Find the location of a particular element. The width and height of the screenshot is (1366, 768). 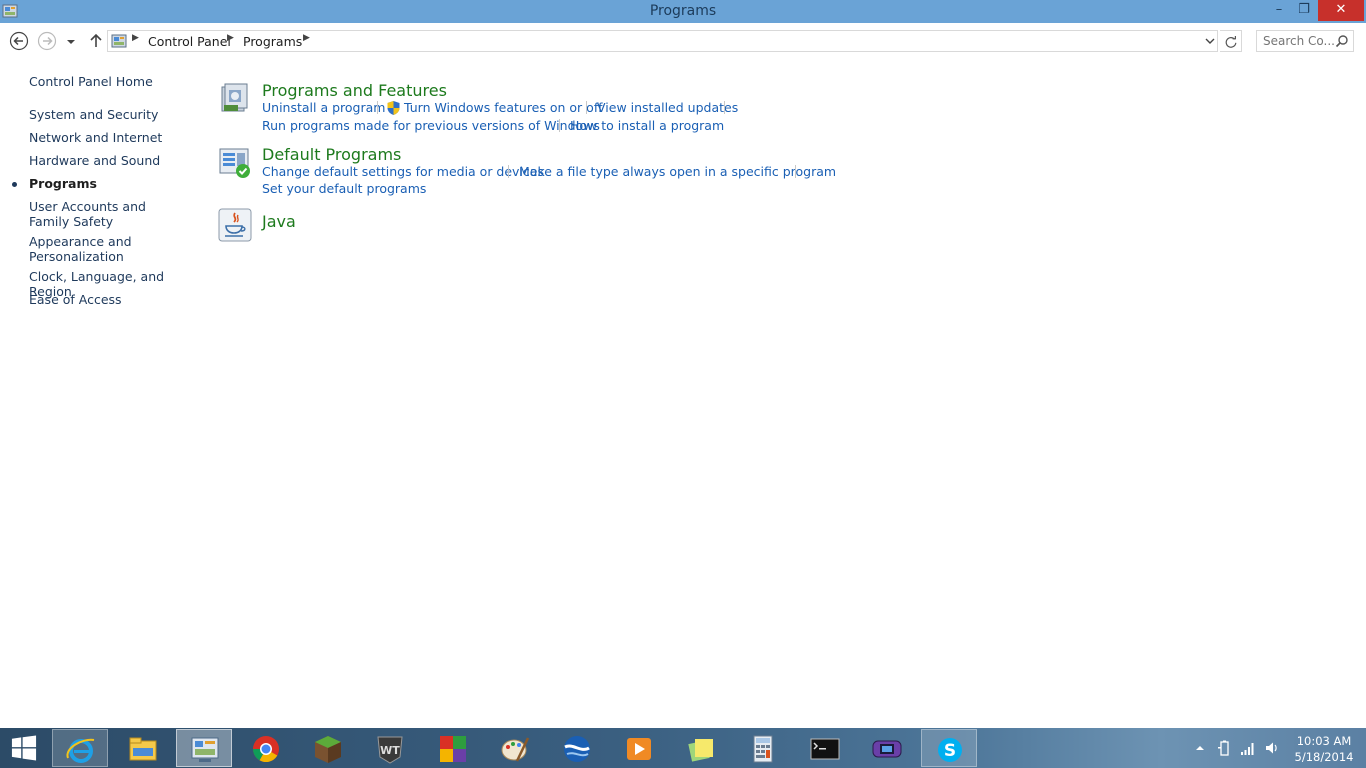

taskbar-chrome is located at coordinates (266, 748).